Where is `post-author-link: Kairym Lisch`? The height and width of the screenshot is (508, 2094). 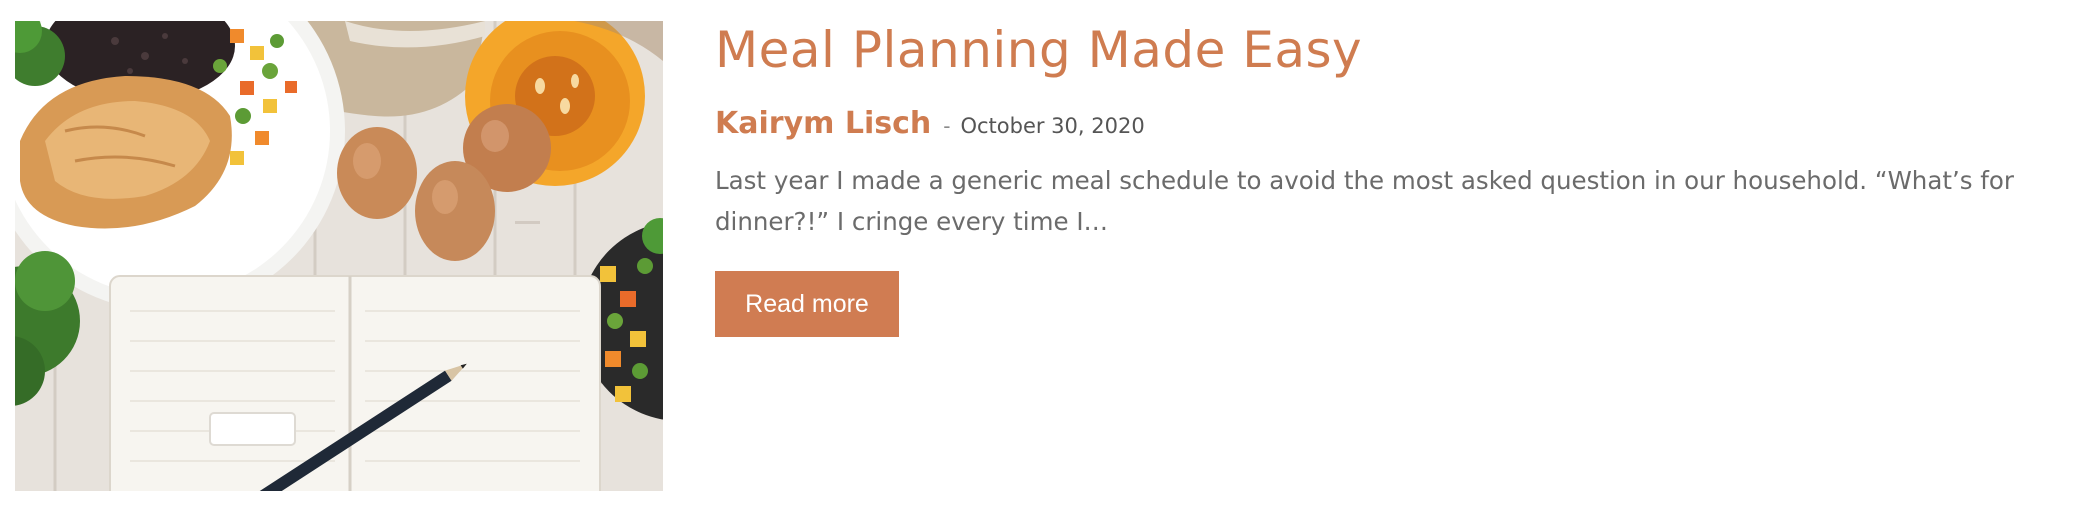 post-author-link: Kairym Lisch is located at coordinates (823, 123).